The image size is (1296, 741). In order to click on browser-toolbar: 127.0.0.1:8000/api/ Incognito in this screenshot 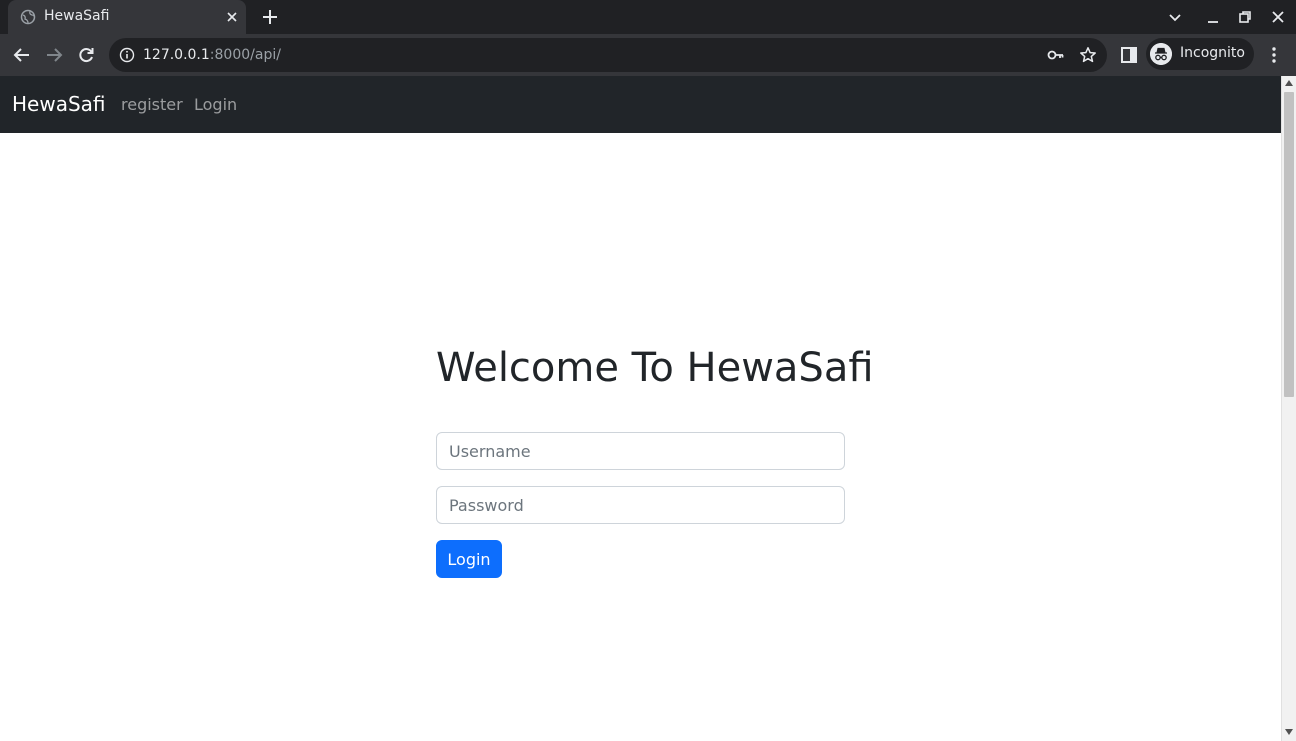, I will do `click(648, 55)`.